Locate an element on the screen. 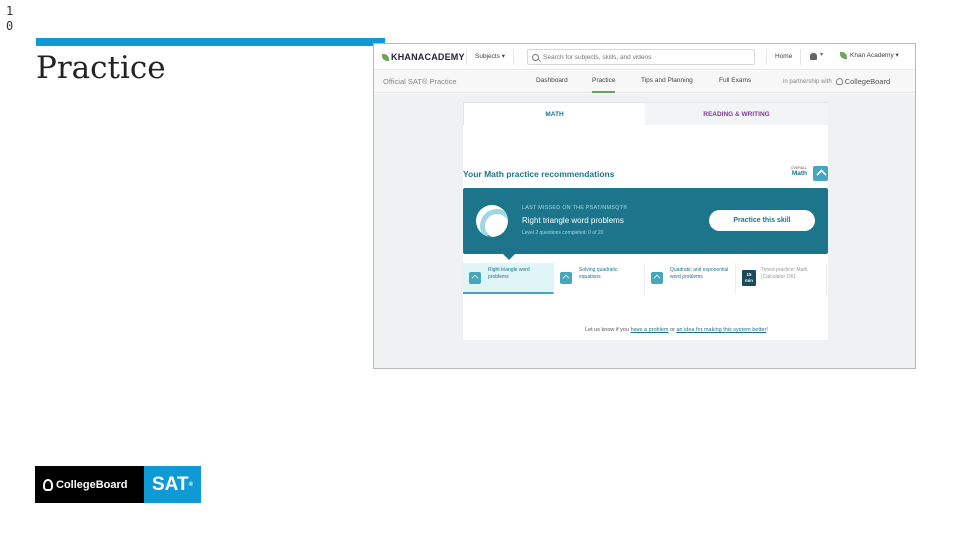  collegeboard-logo: CollegeBoard is located at coordinates (89, 484).